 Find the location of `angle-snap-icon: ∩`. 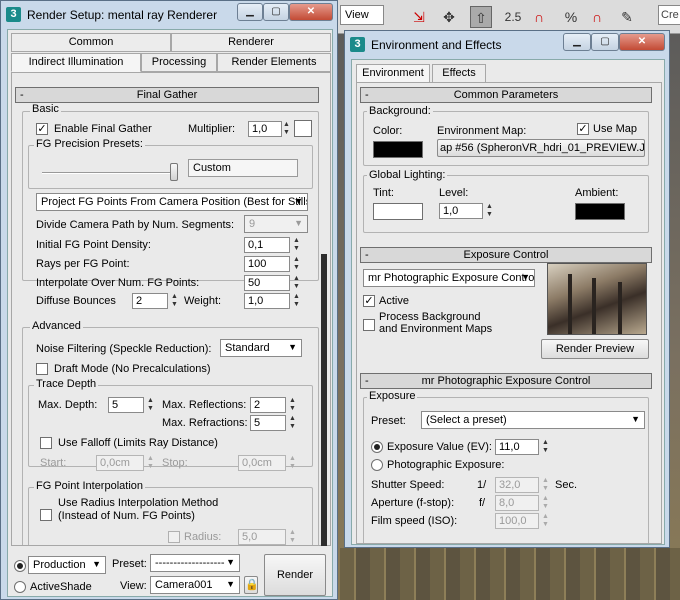

angle-snap-icon: ∩ is located at coordinates (539, 17).